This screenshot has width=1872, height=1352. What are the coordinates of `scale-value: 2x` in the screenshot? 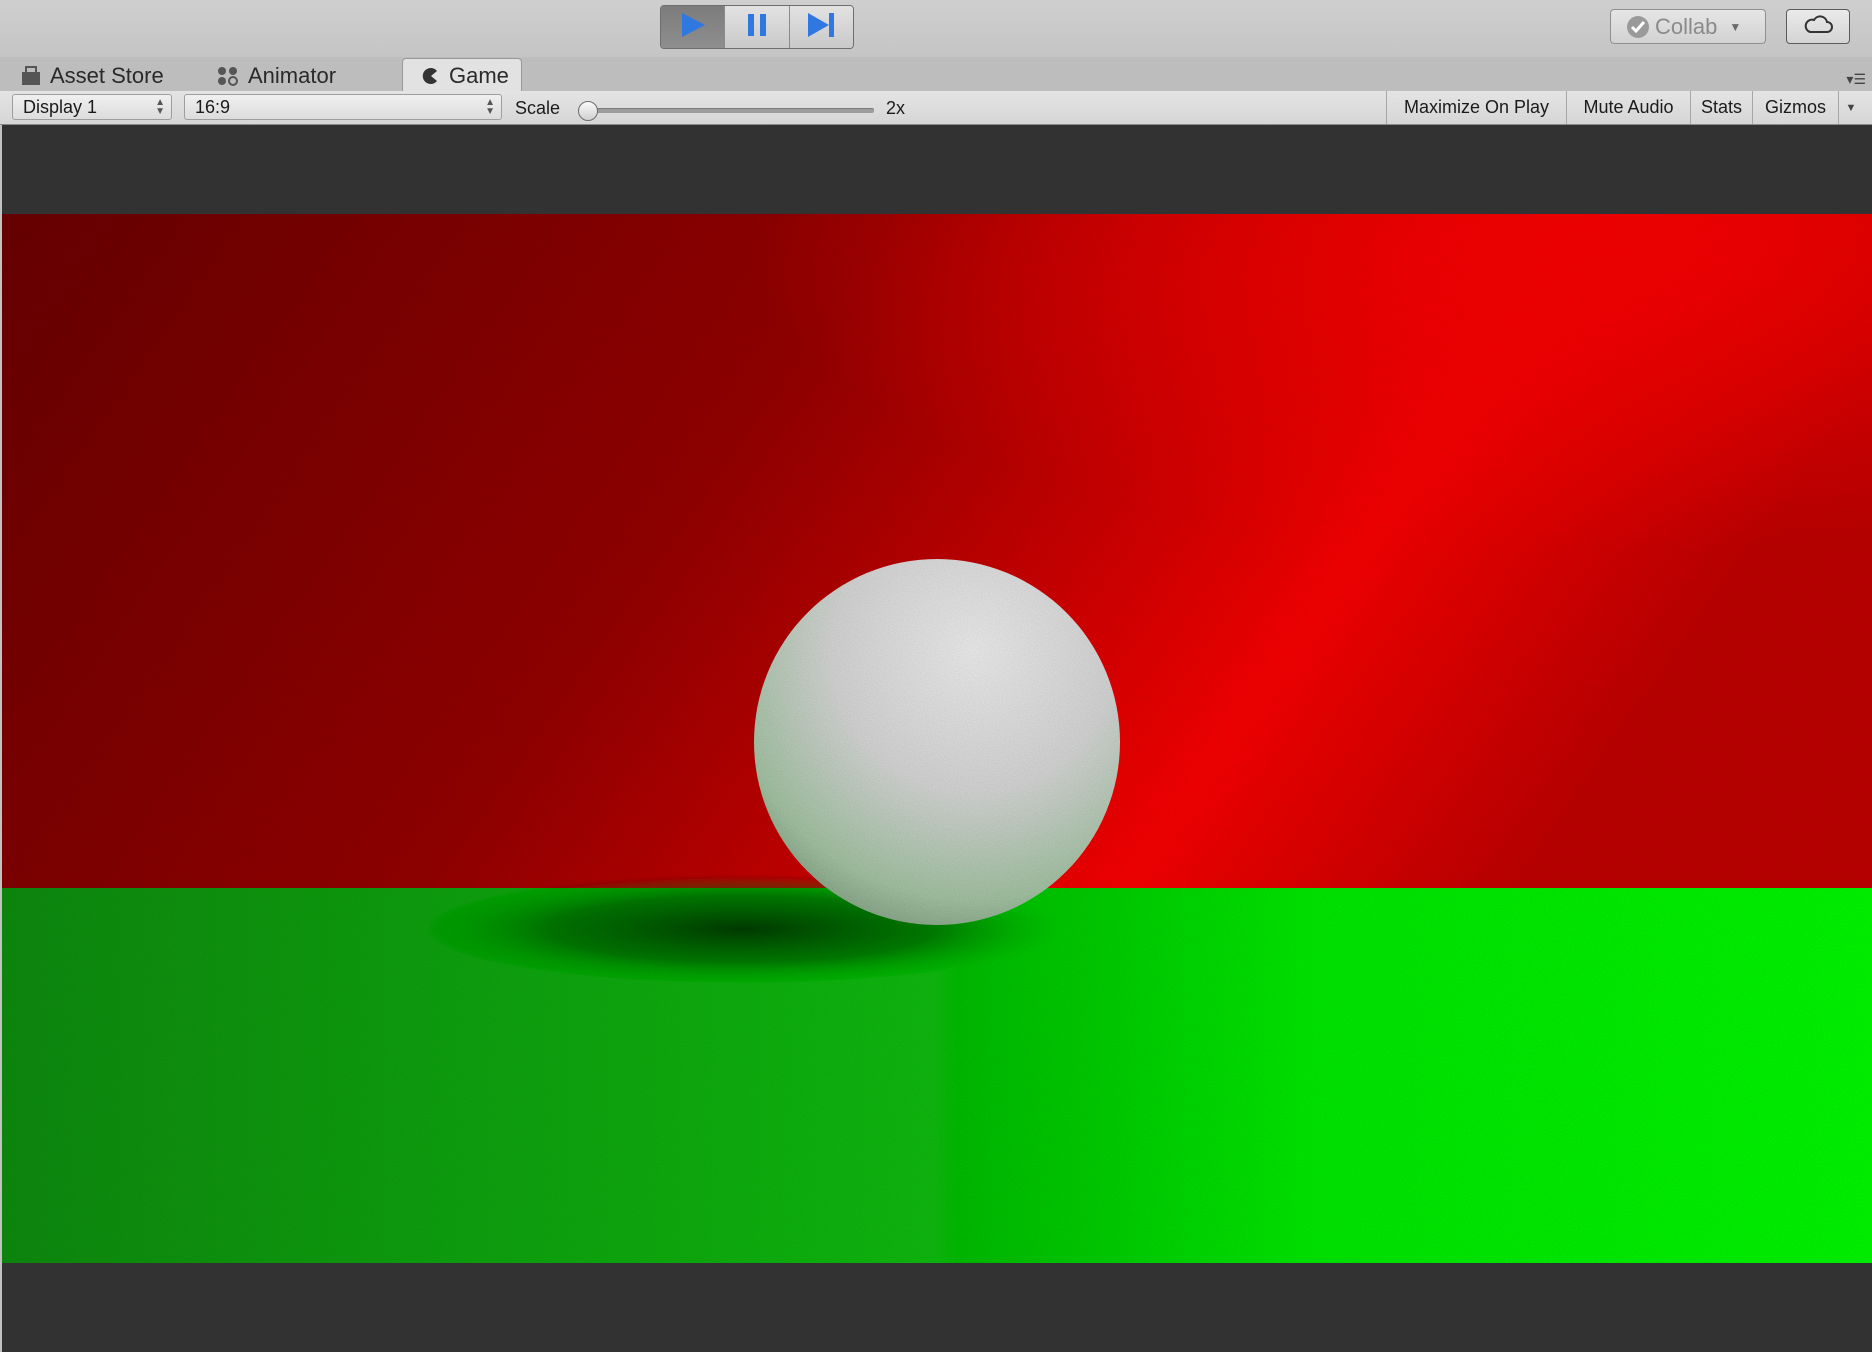 It's located at (896, 108).